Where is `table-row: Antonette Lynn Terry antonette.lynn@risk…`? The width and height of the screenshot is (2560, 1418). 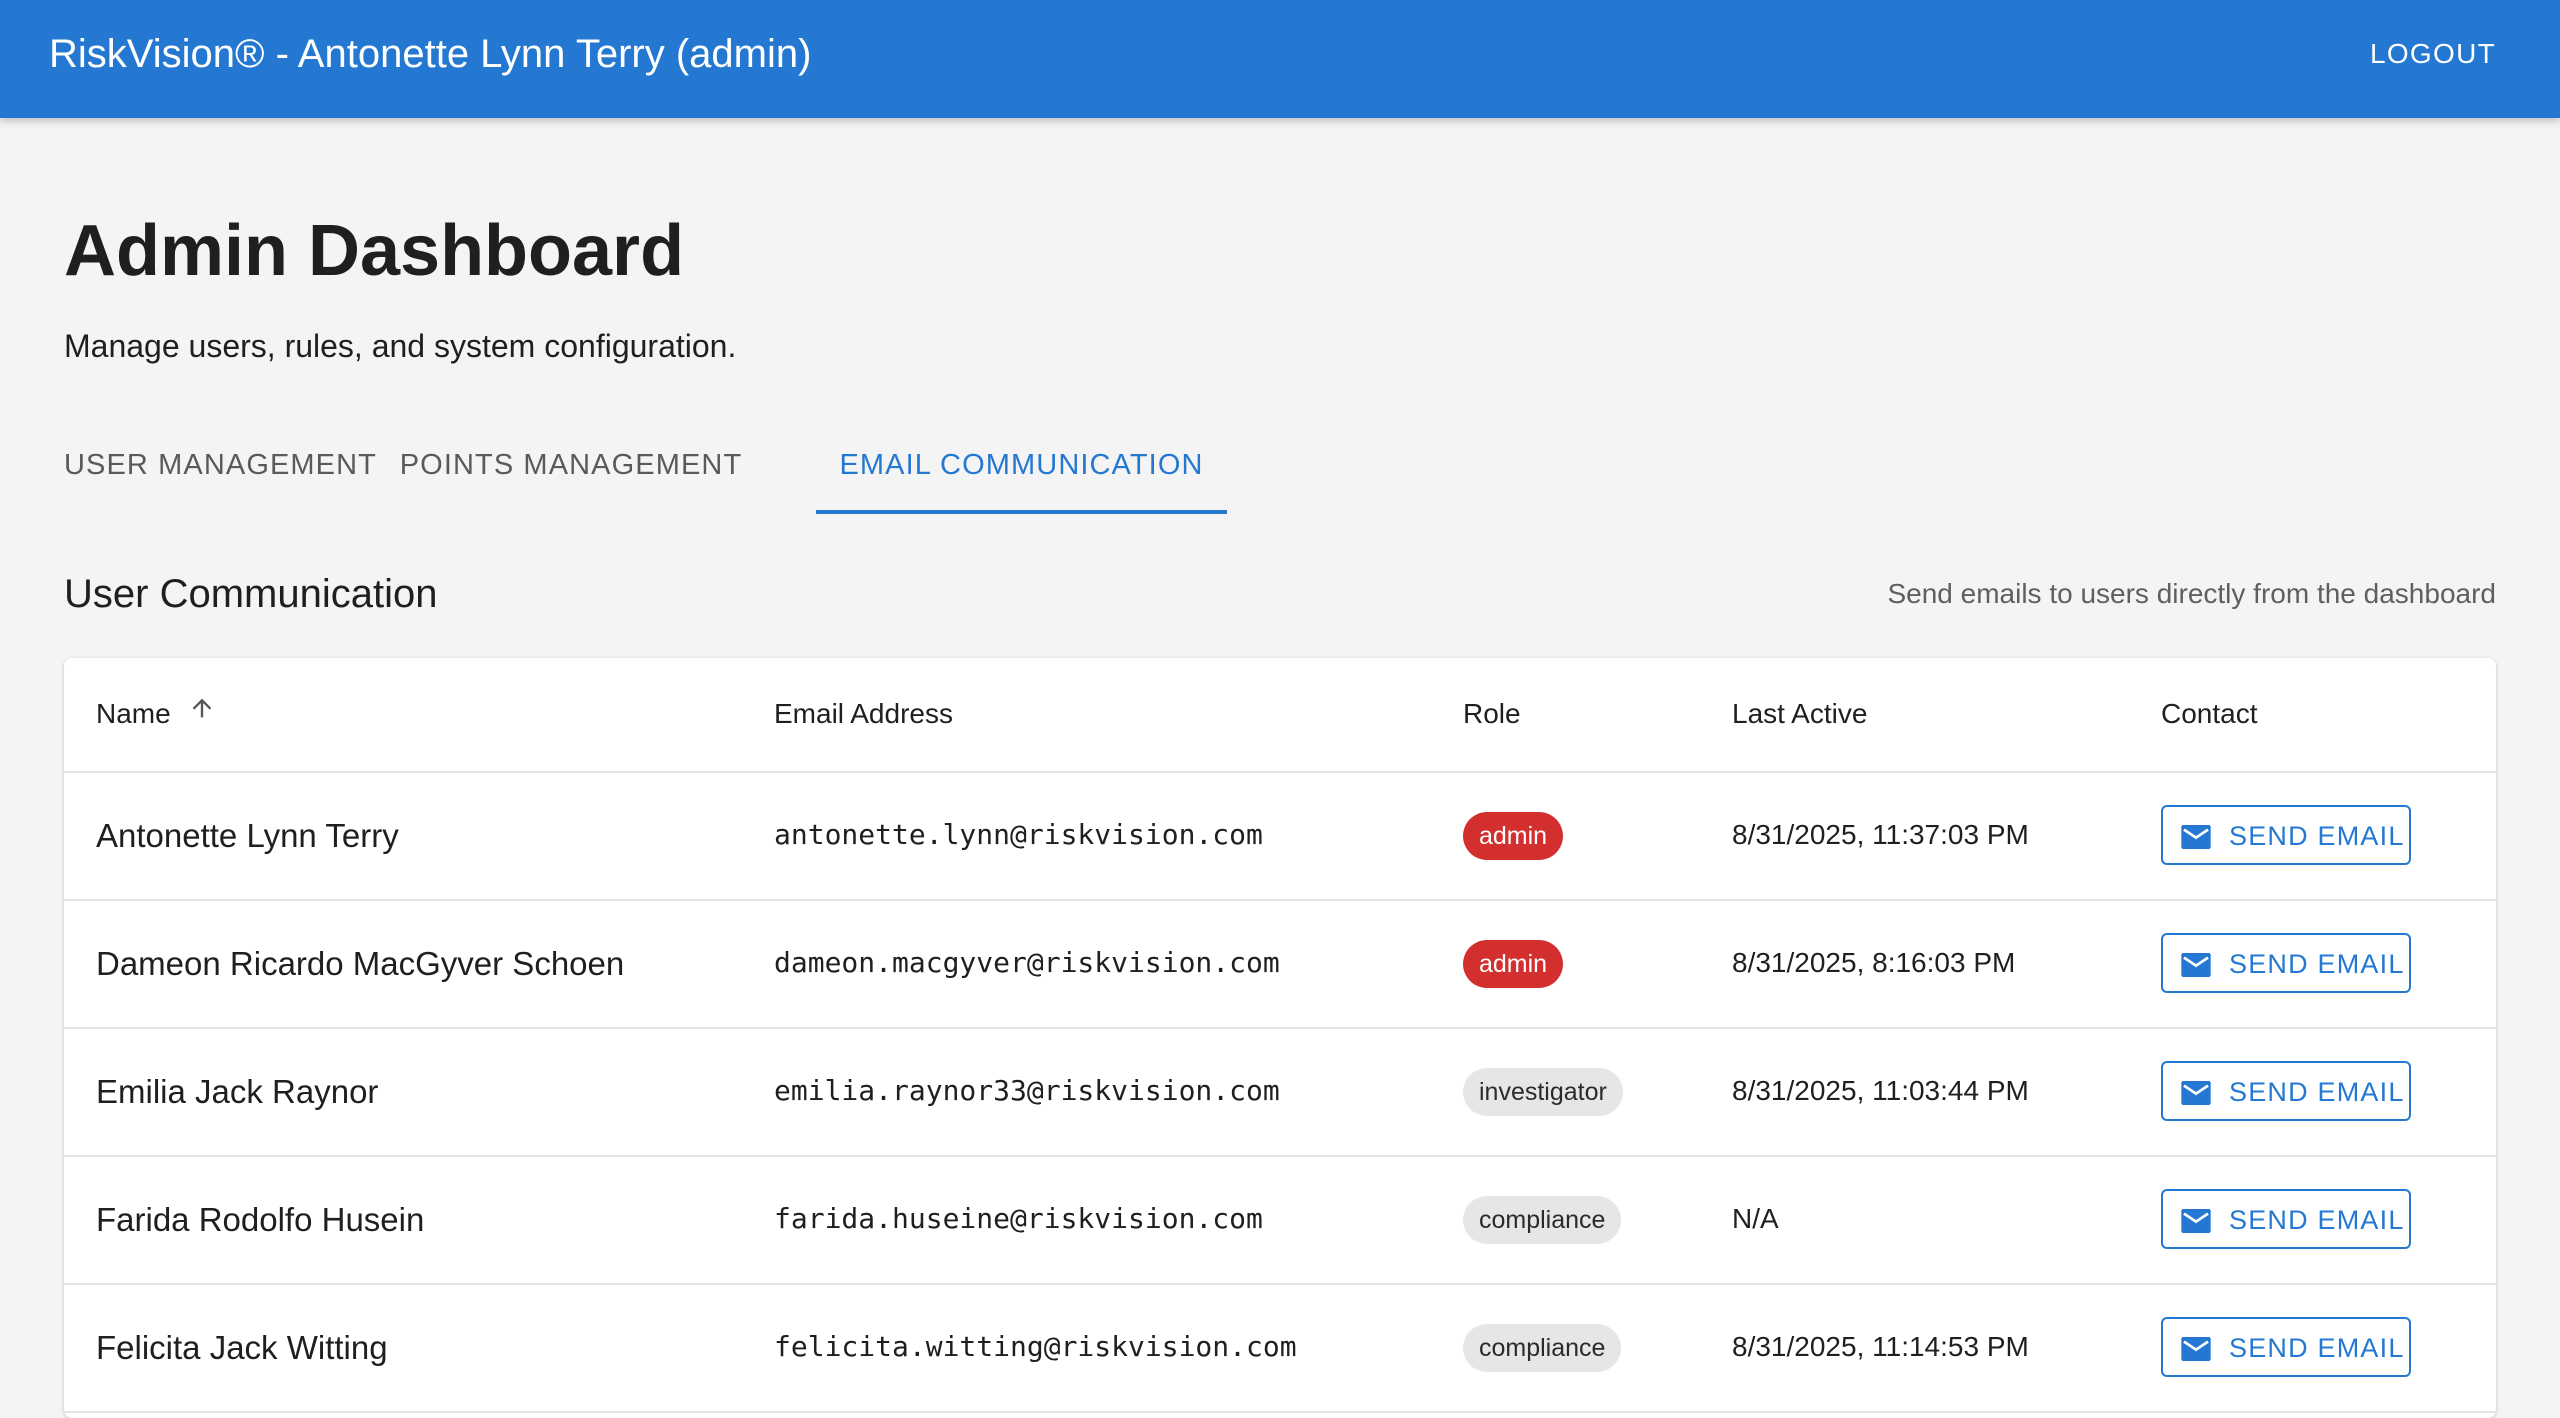 table-row: Antonette Lynn Terry antonette.lynn@risk… is located at coordinates (1280, 837).